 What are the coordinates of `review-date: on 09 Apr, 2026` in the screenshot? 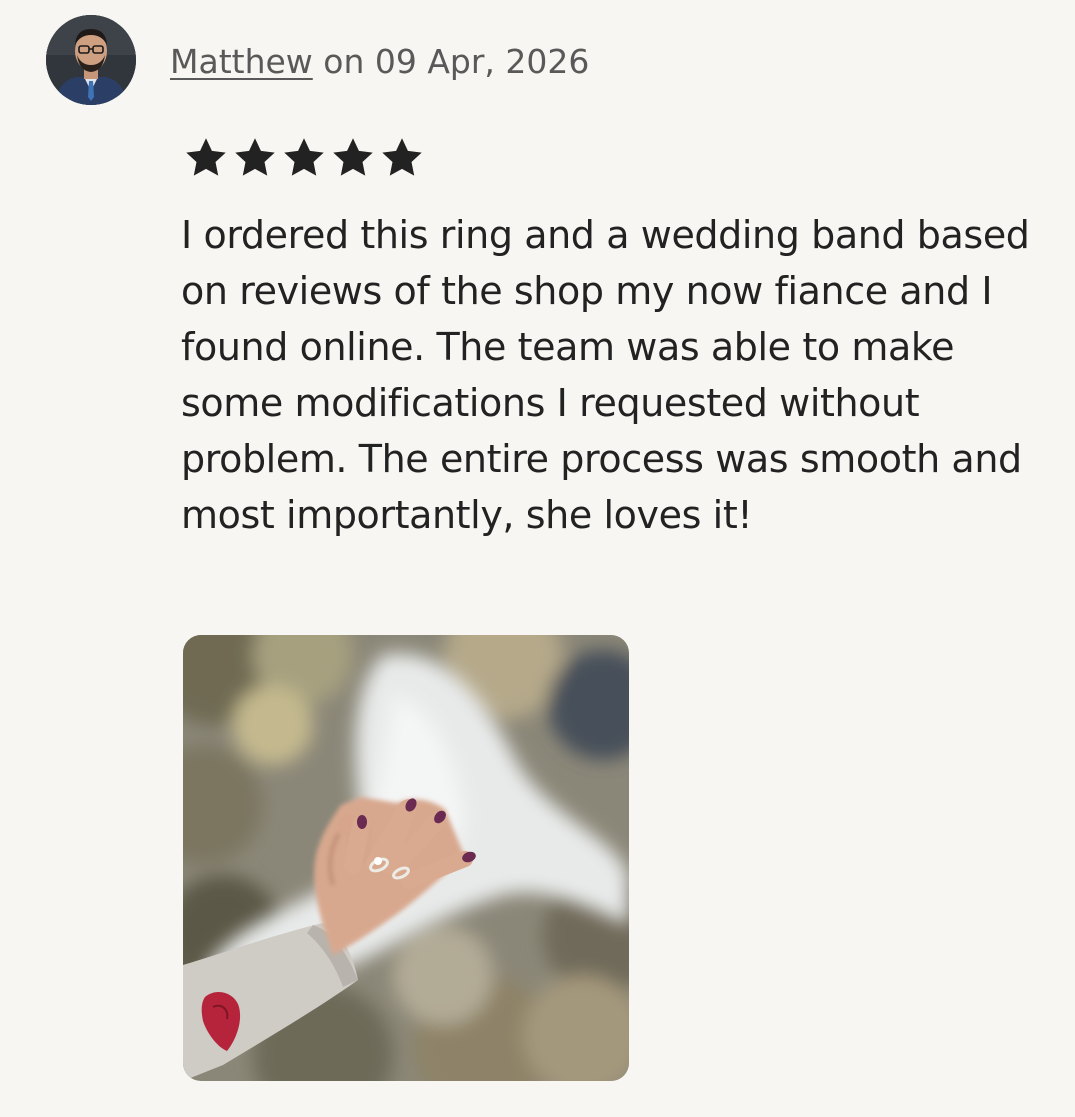 It's located at (451, 61).